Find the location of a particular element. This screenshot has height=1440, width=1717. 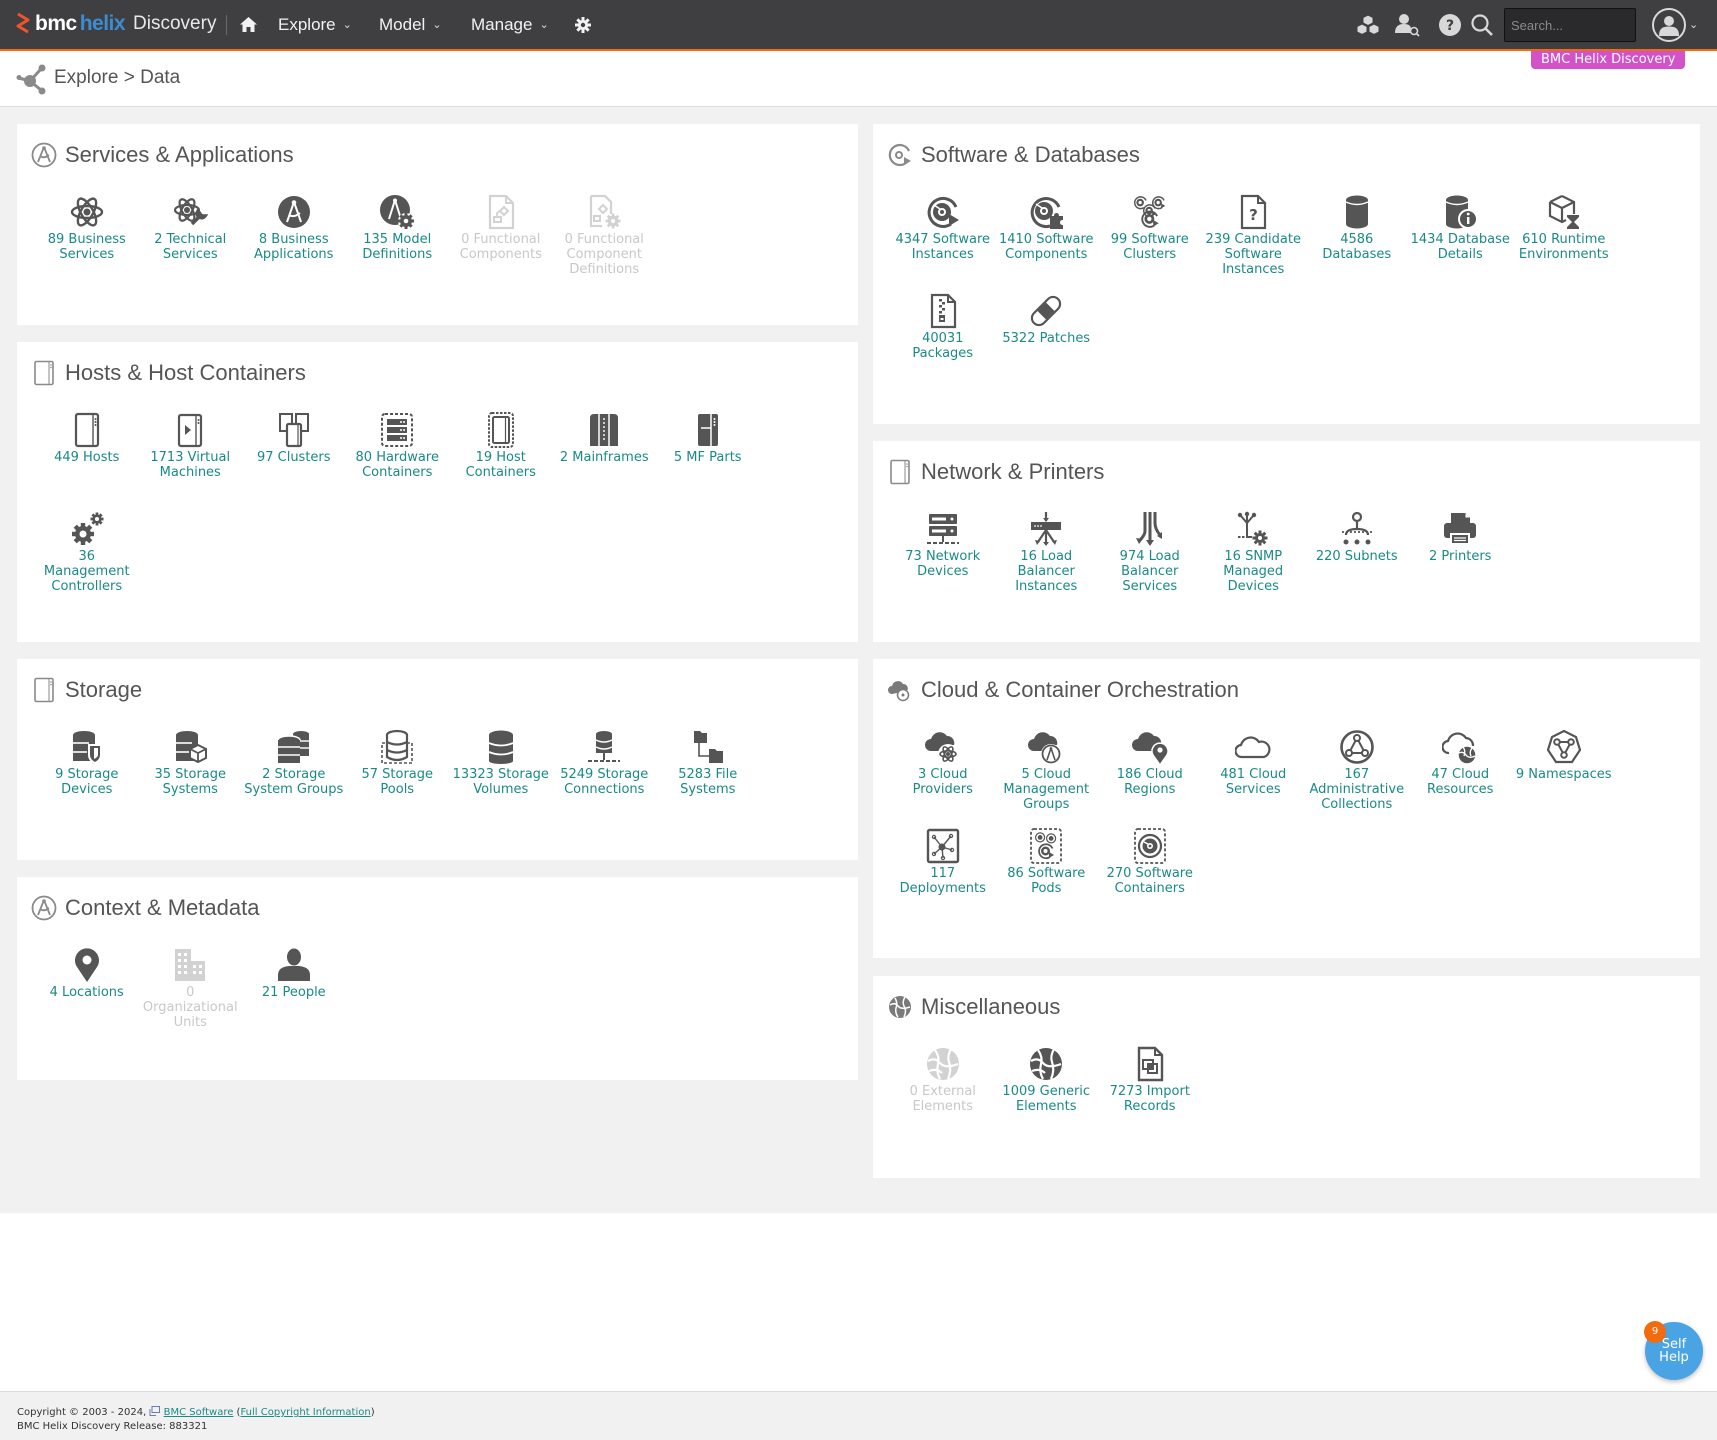

list-item-mainframe: 2 Mainframes is located at coordinates (605, 461).